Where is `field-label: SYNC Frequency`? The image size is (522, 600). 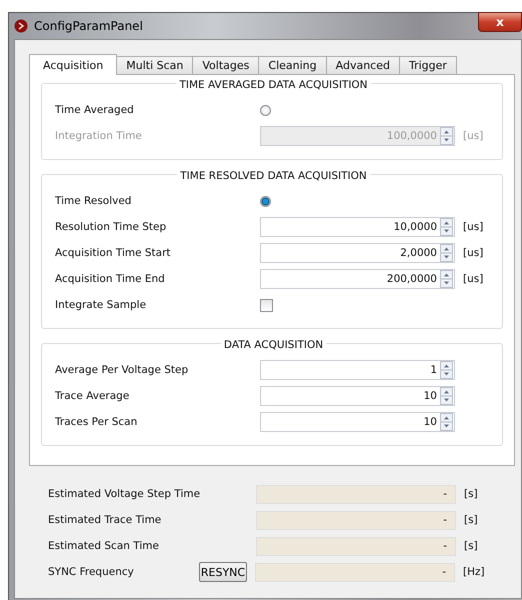 field-label: SYNC Frequency is located at coordinates (91, 572).